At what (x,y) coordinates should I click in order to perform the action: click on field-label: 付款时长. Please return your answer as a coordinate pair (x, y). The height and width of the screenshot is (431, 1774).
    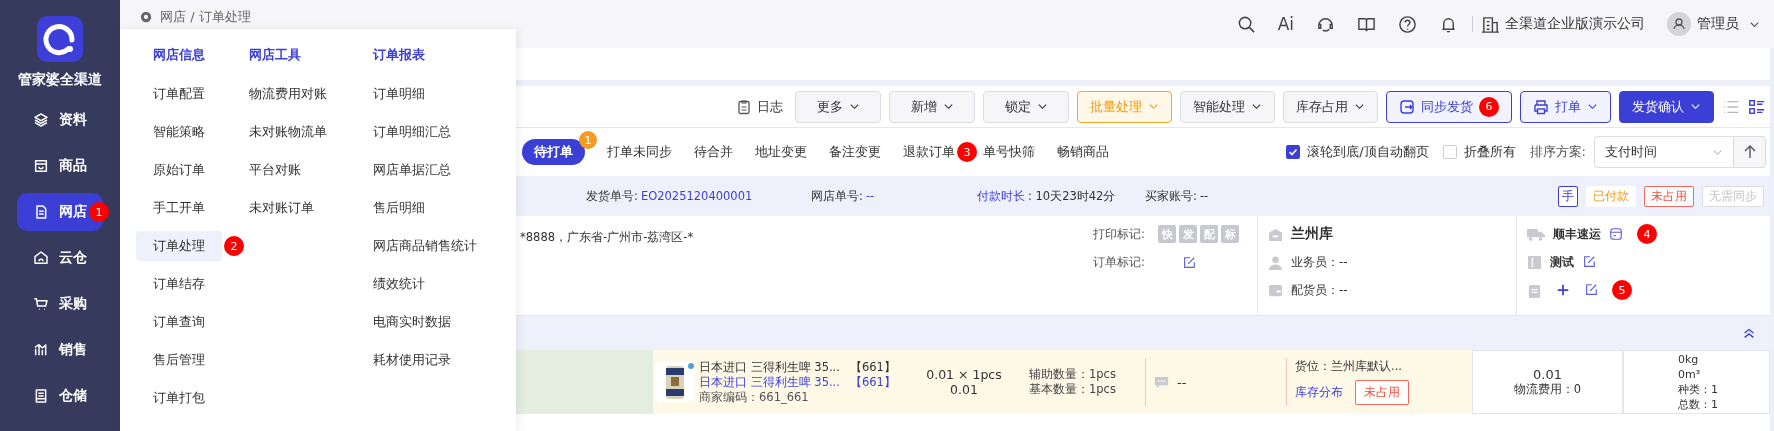
    Looking at the image, I should click on (1001, 196).